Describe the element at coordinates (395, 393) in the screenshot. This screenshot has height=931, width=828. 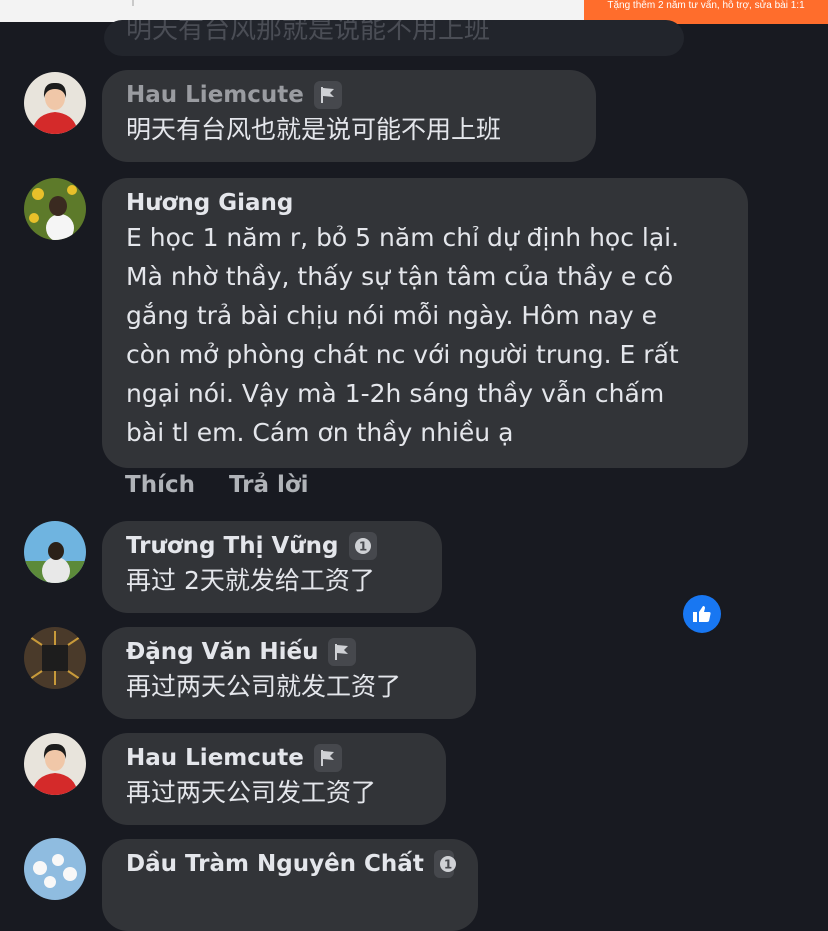
I see `comment-text-line: ngại nói. Vậy mà 1-2h sáng thầy vẫn chấm` at that location.